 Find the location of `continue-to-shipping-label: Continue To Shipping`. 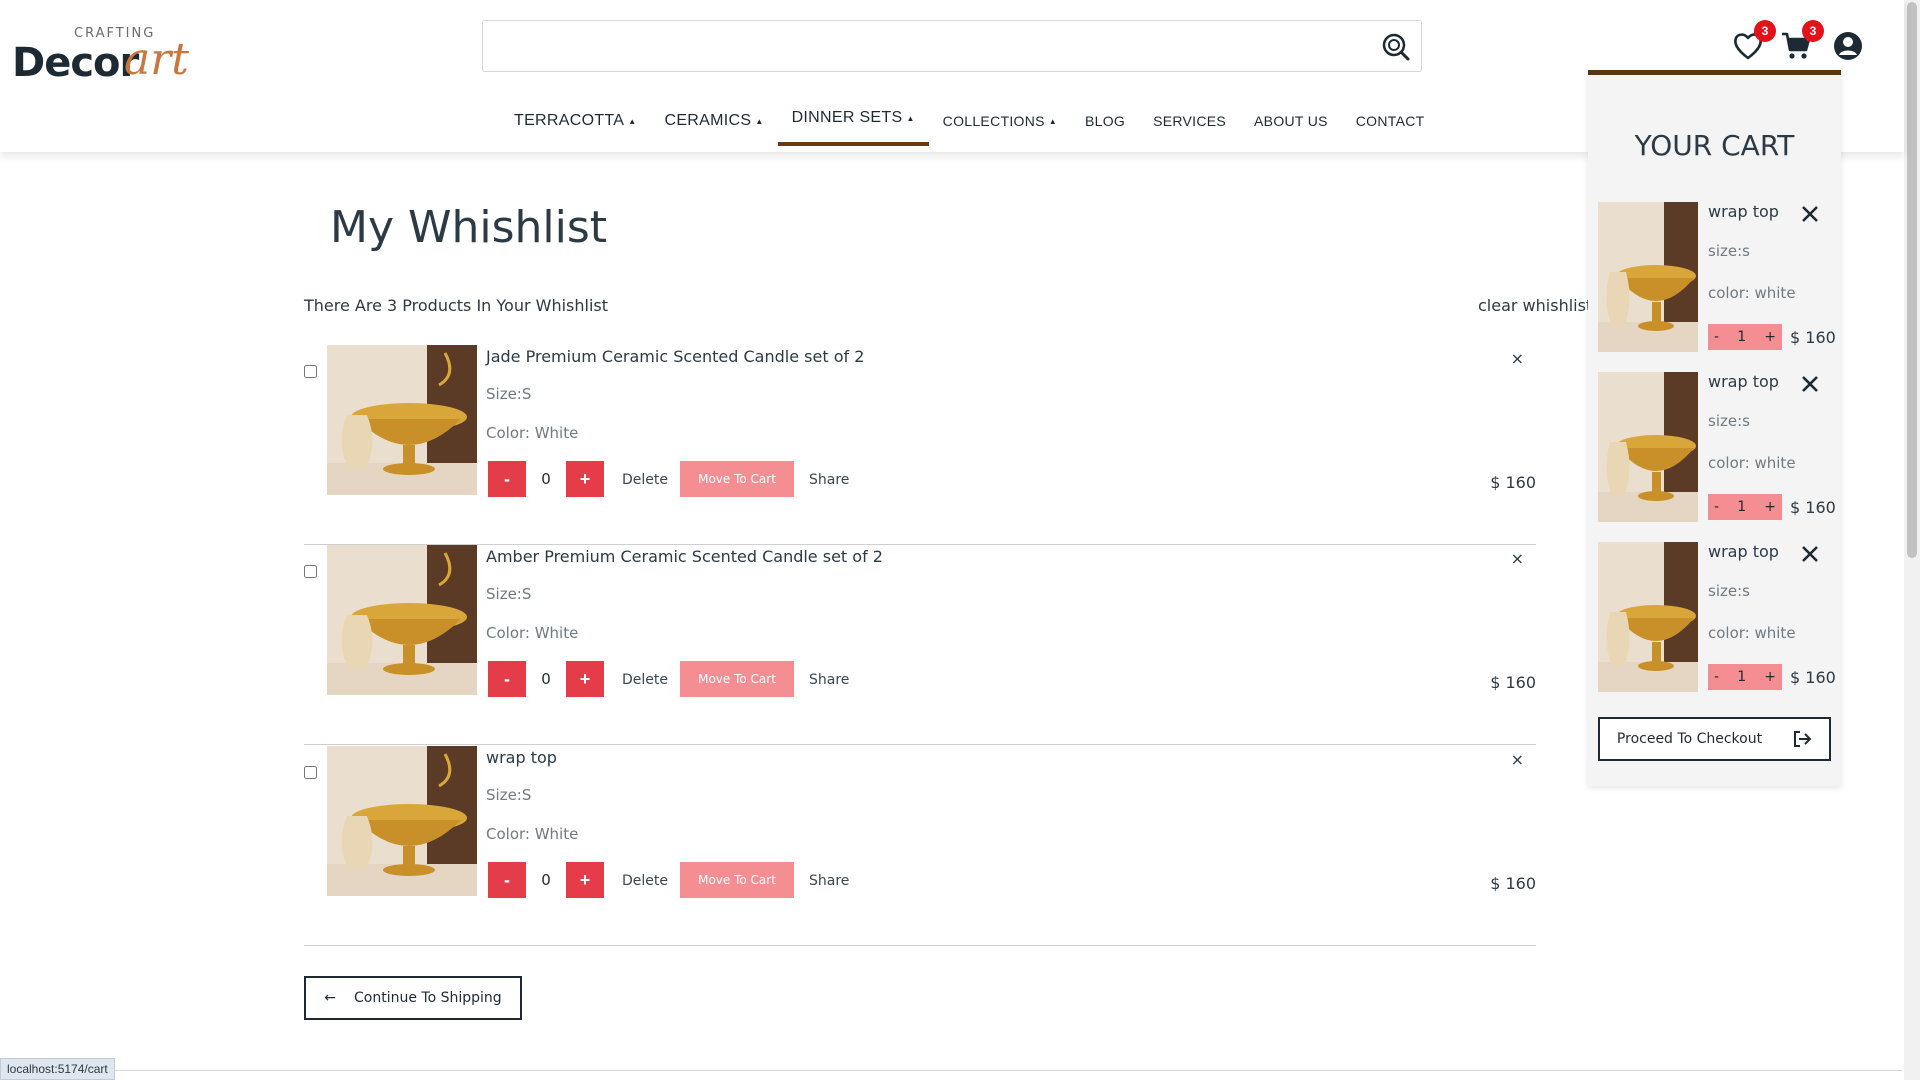

continue-to-shipping-label: Continue To Shipping is located at coordinates (428, 998).